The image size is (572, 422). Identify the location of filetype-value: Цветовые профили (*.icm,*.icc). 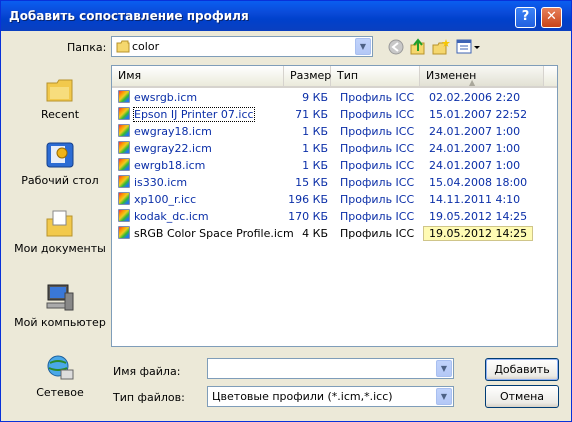
(302, 396).